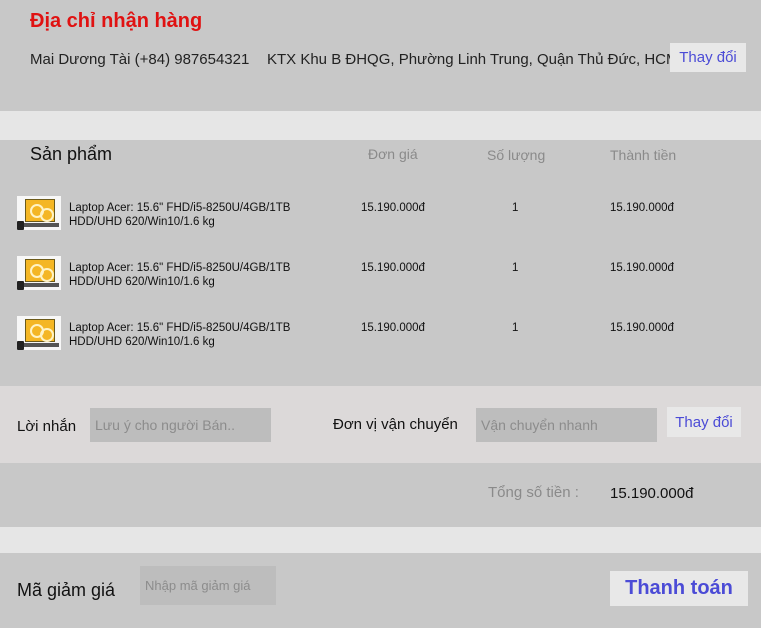 This screenshot has height=628, width=761. I want to click on note-shipping-section: Lời nhắn Đơn vị vận chuyển Thay đổi, so click(380, 424).